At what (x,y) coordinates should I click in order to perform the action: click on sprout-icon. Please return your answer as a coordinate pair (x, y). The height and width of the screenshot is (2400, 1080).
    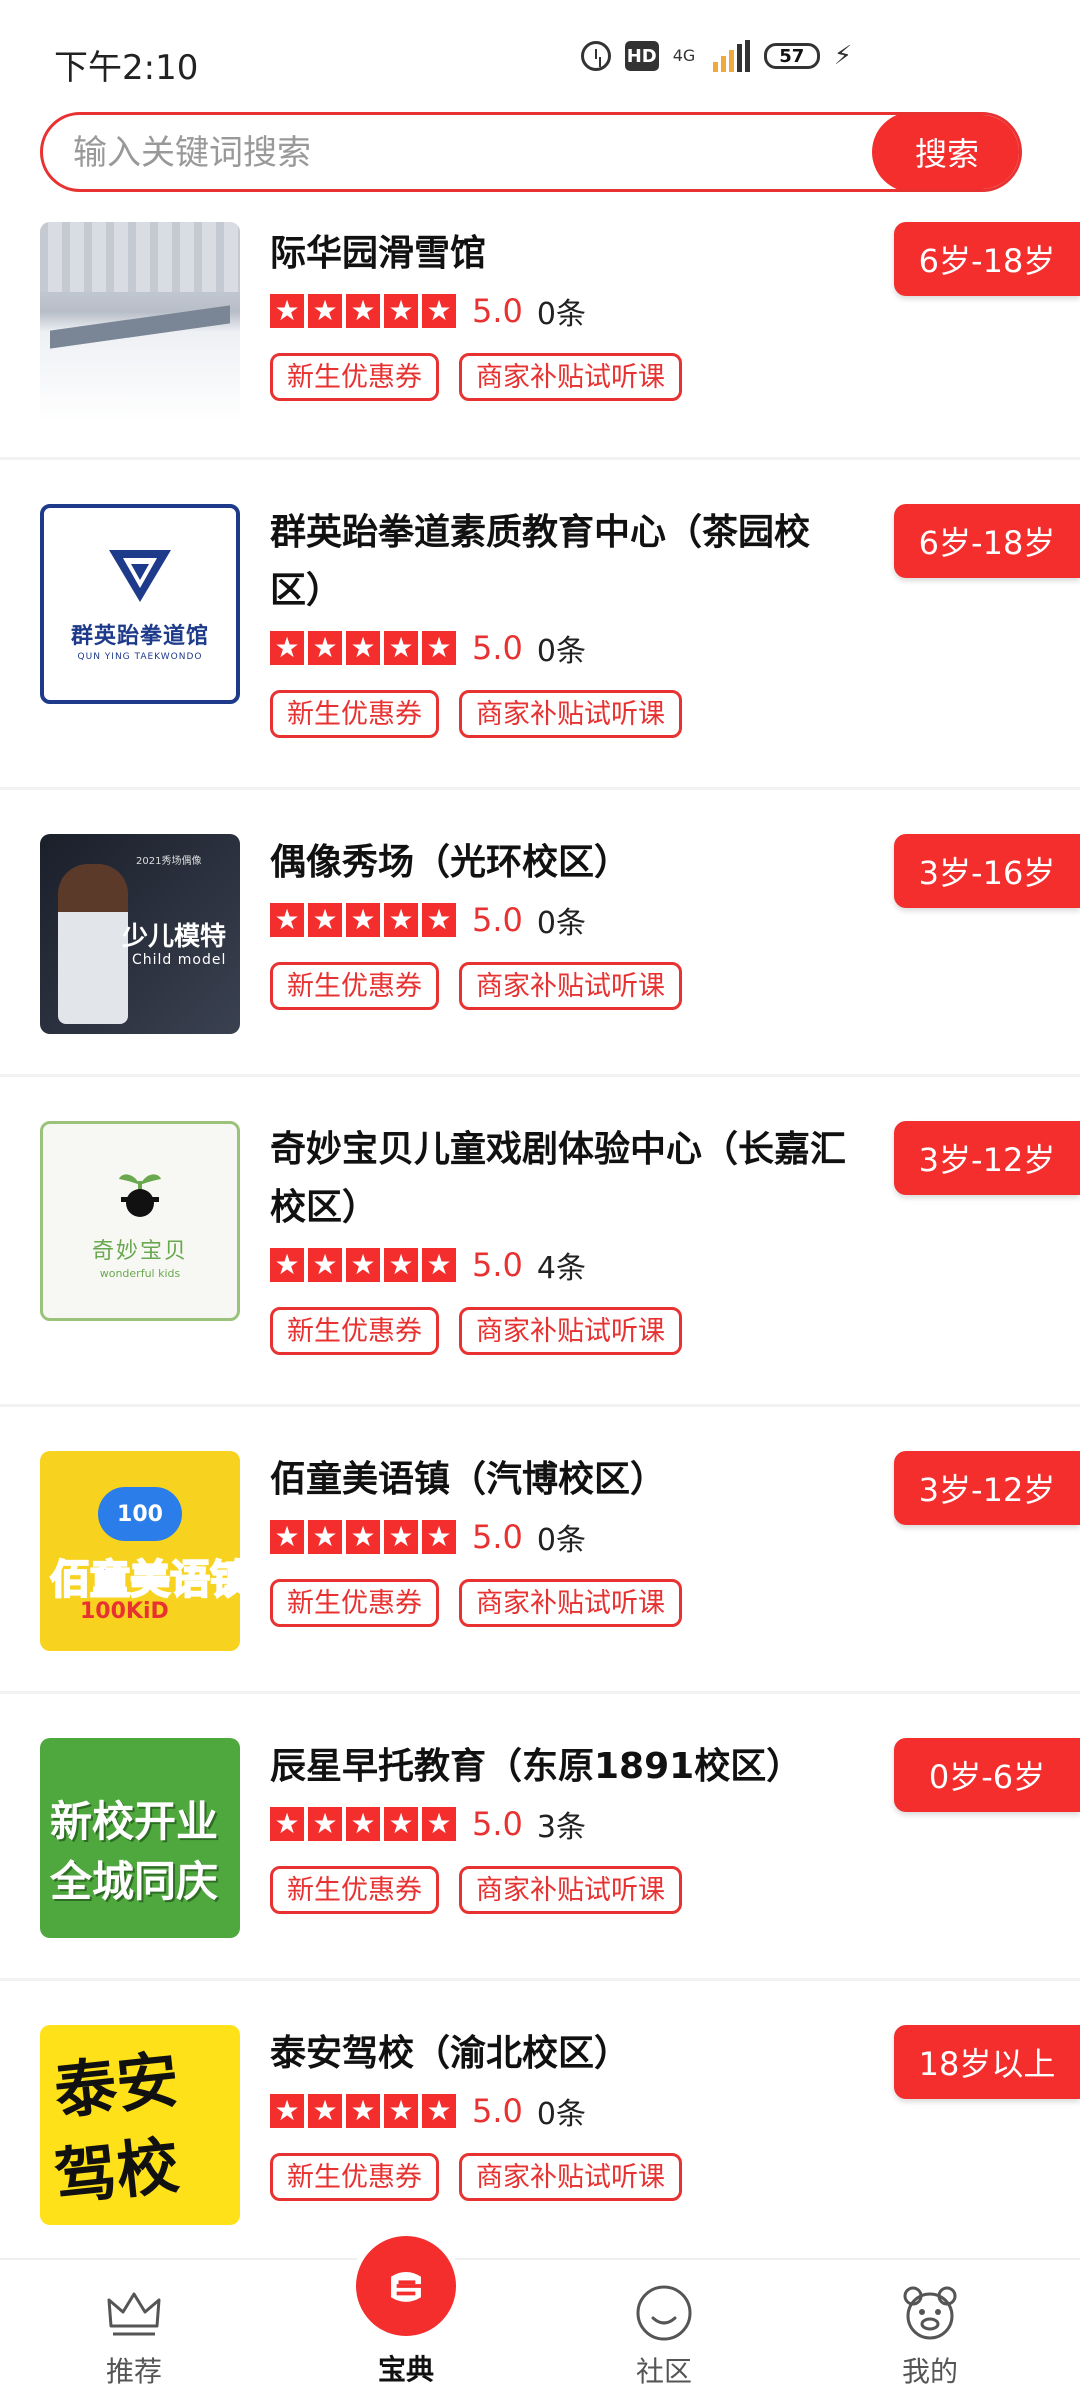
    Looking at the image, I should click on (140, 1193).